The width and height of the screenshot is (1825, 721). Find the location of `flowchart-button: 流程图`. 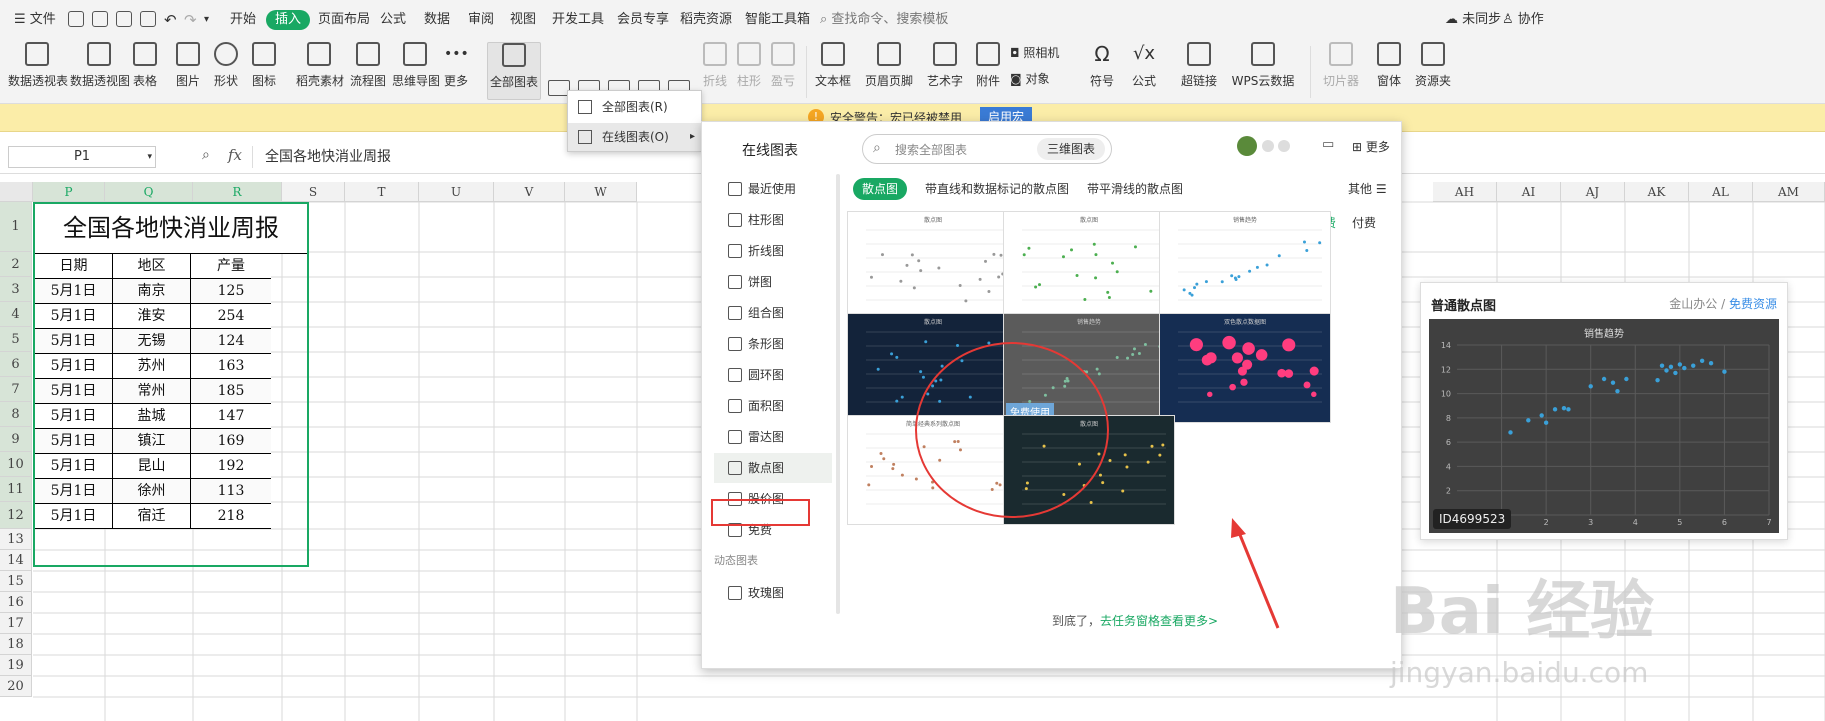

flowchart-button: 流程图 is located at coordinates (368, 71).